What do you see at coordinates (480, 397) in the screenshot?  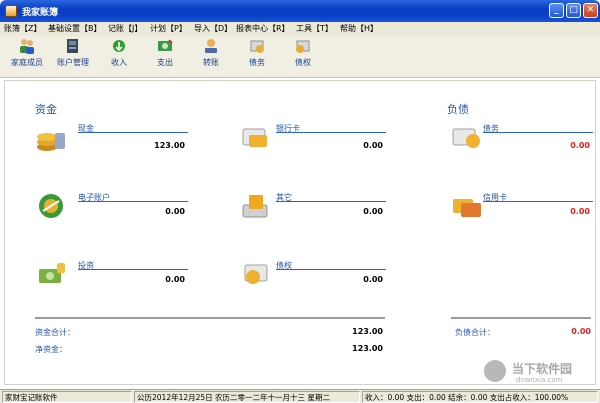 I see `status-summary: 收入：0.00 支出：0.00 结余：0.00 支出占收入：100.00%` at bounding box center [480, 397].